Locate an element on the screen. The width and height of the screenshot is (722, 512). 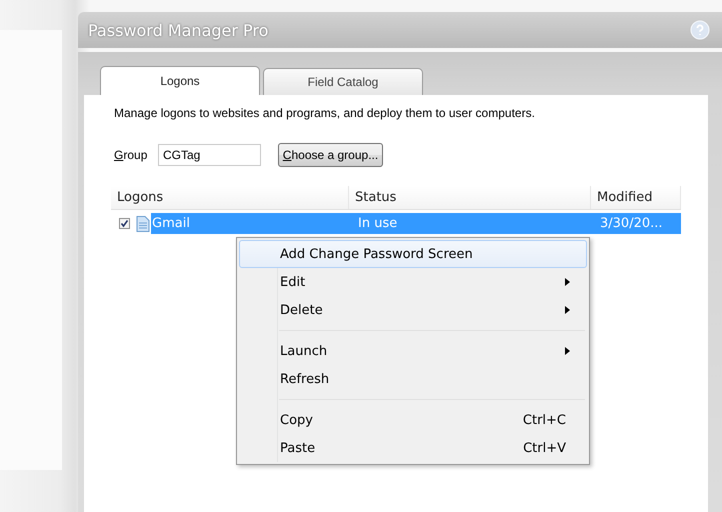
document-icon is located at coordinates (143, 224).